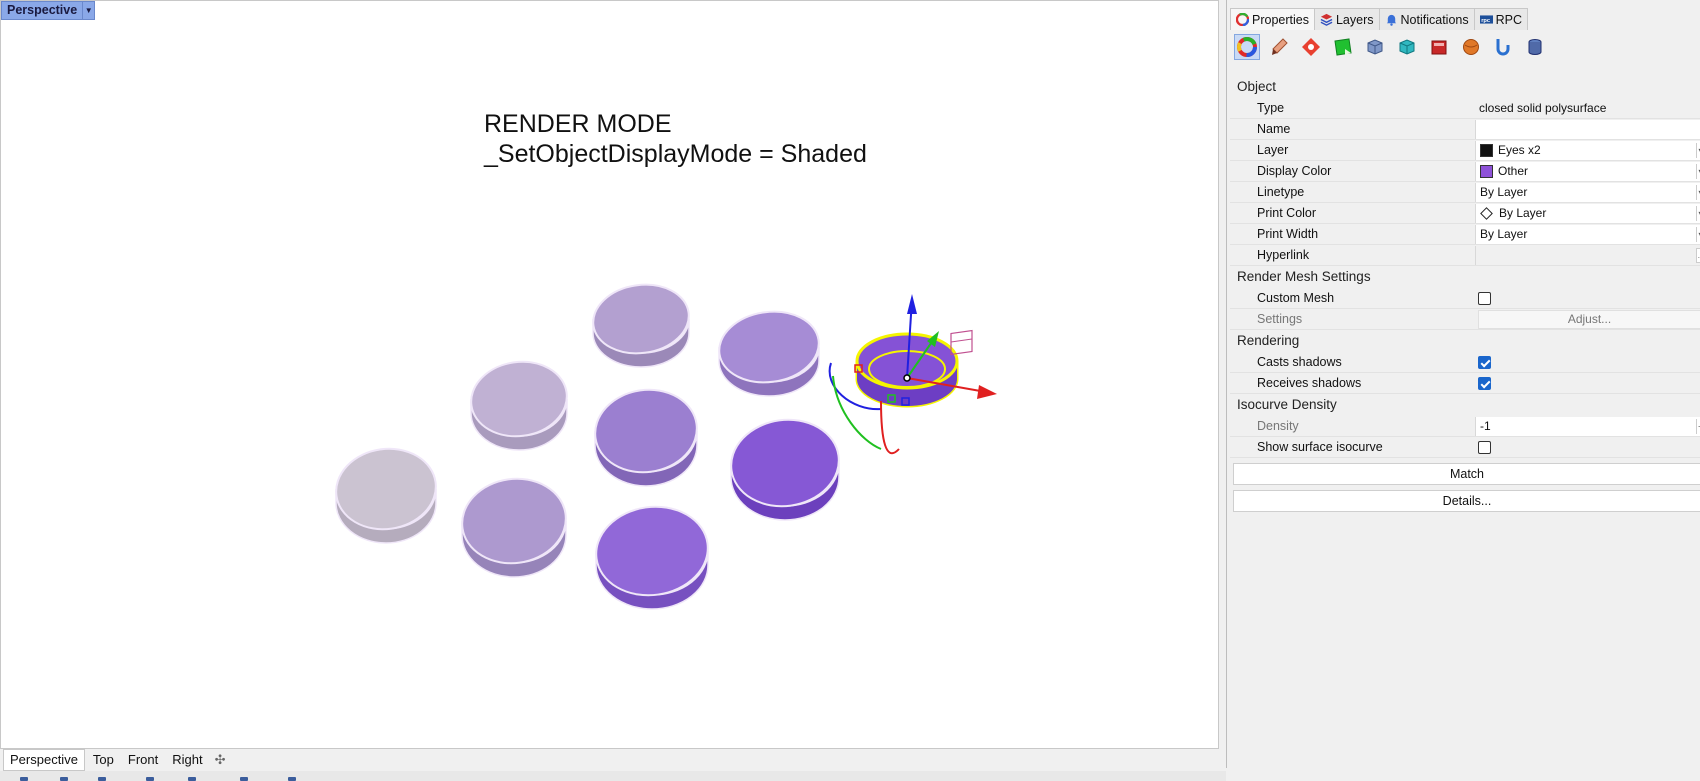  I want to click on texture-mapping-icon, so click(1343, 47).